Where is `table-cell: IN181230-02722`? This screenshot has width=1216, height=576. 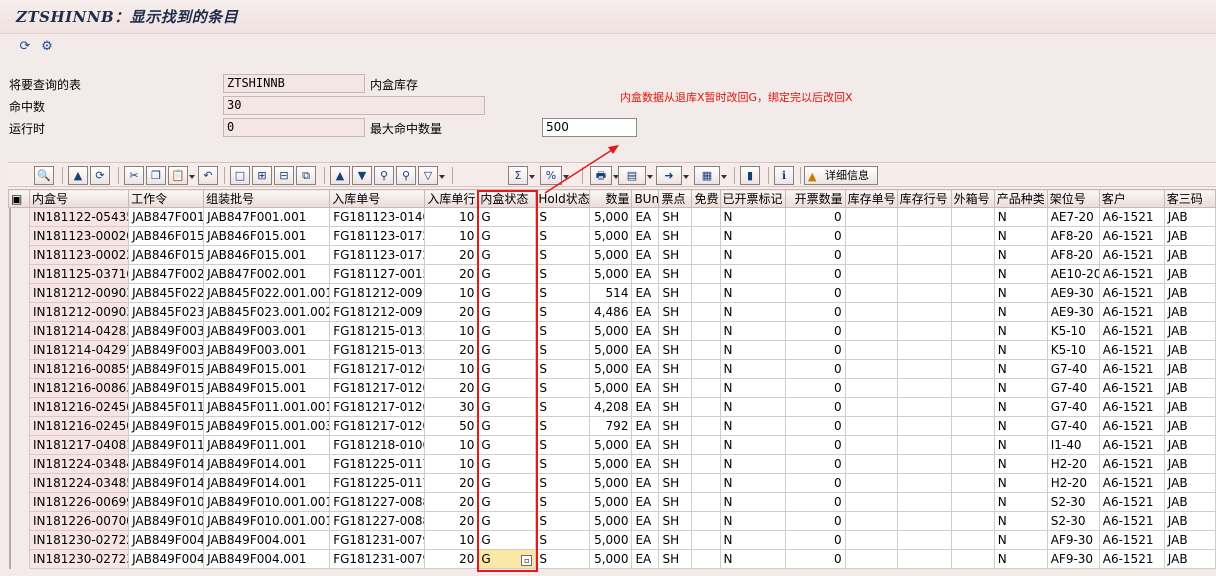 table-cell: IN181230-02722 is located at coordinates (79, 540).